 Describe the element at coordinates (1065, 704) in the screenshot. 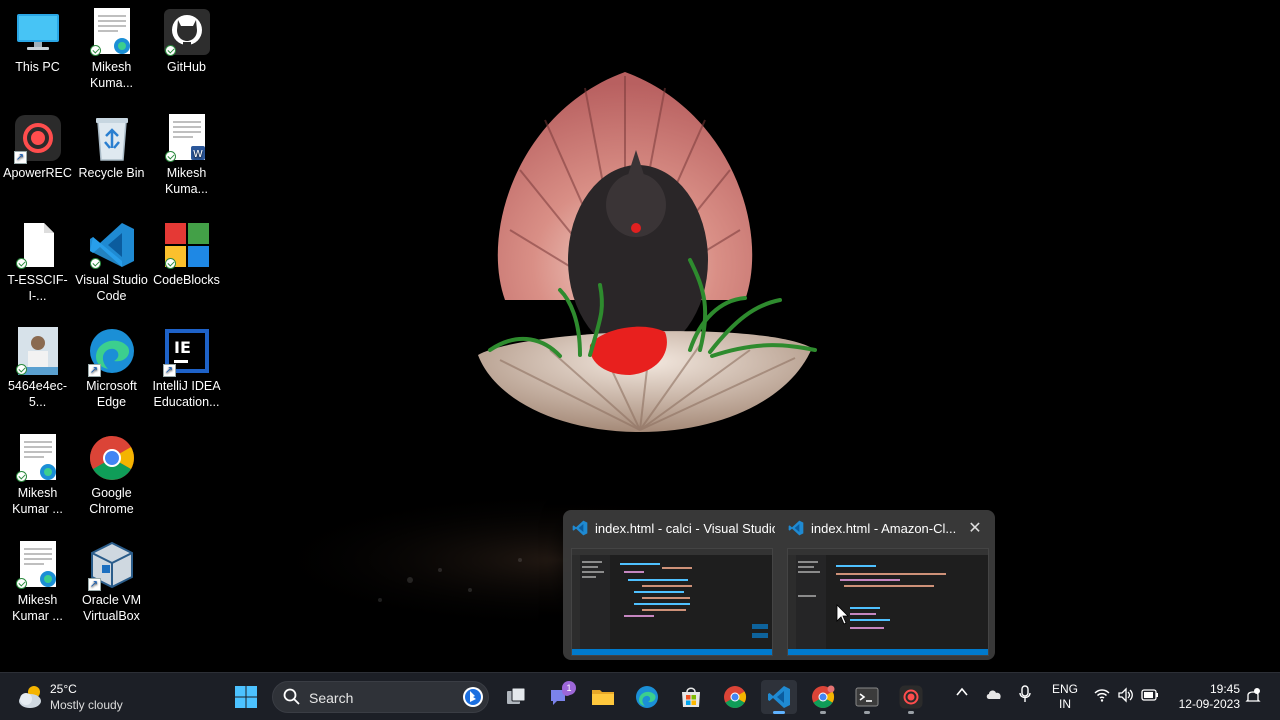

I see `region-code: IN` at that location.